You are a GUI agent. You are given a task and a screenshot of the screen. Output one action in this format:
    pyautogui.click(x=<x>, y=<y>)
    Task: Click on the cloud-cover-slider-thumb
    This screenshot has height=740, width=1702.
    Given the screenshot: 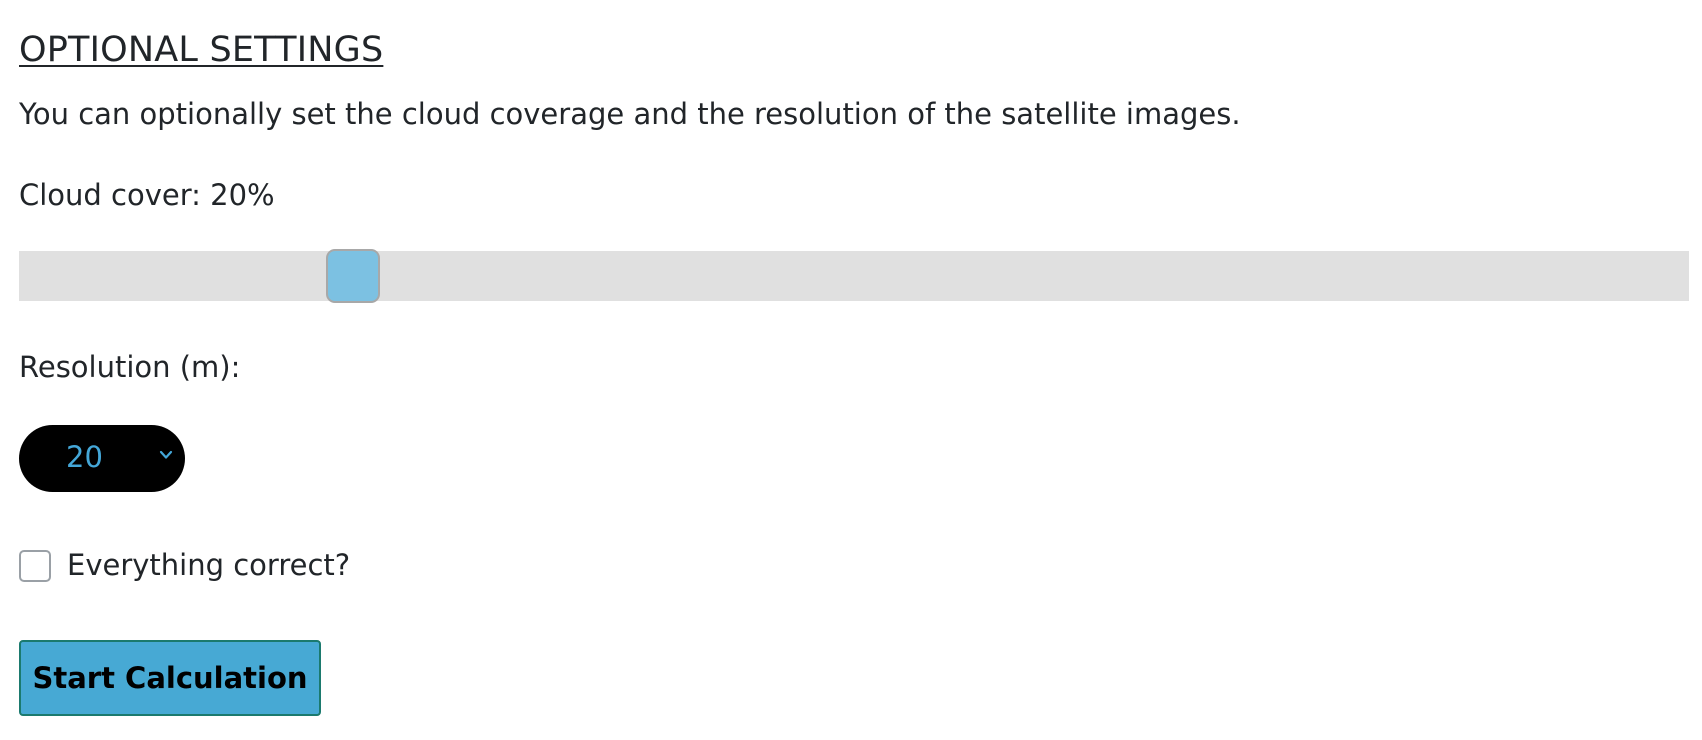 What is the action you would take?
    pyautogui.click(x=353, y=276)
    